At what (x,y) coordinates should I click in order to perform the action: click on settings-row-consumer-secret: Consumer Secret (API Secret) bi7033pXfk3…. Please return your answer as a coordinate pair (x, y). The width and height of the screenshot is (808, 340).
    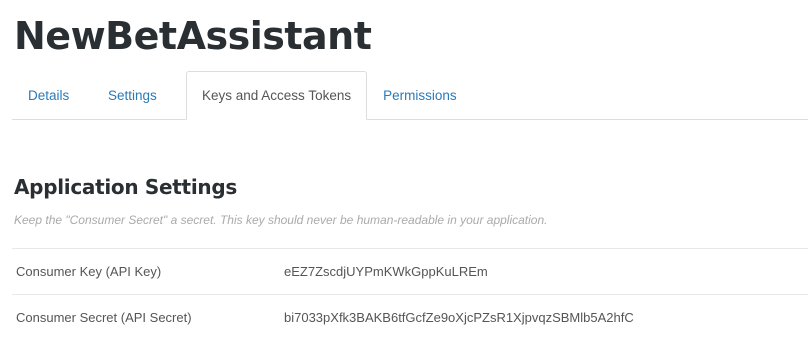
    Looking at the image, I should click on (410, 317).